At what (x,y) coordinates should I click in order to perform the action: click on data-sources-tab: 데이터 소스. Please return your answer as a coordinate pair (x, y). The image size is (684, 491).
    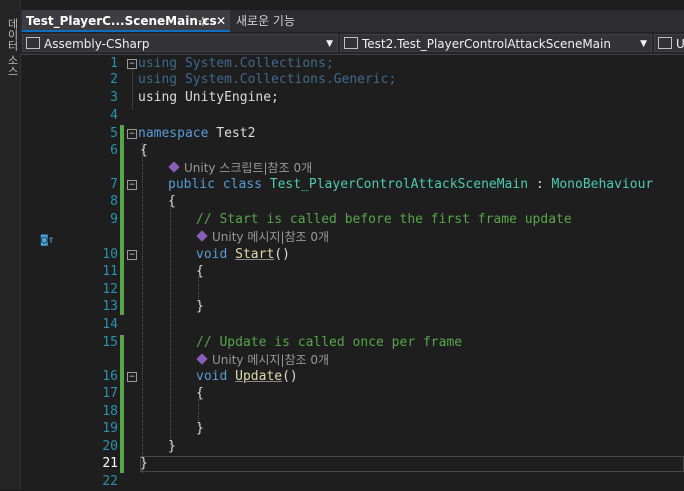
    Looking at the image, I should click on (10, 47).